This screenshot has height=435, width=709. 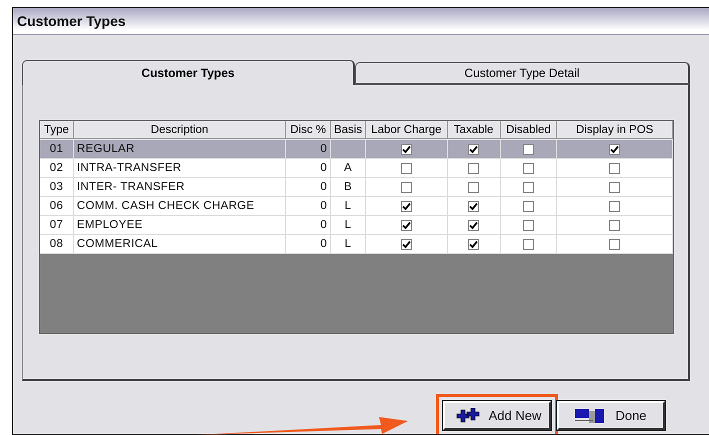 What do you see at coordinates (180, 130) in the screenshot?
I see `column-header: Description` at bounding box center [180, 130].